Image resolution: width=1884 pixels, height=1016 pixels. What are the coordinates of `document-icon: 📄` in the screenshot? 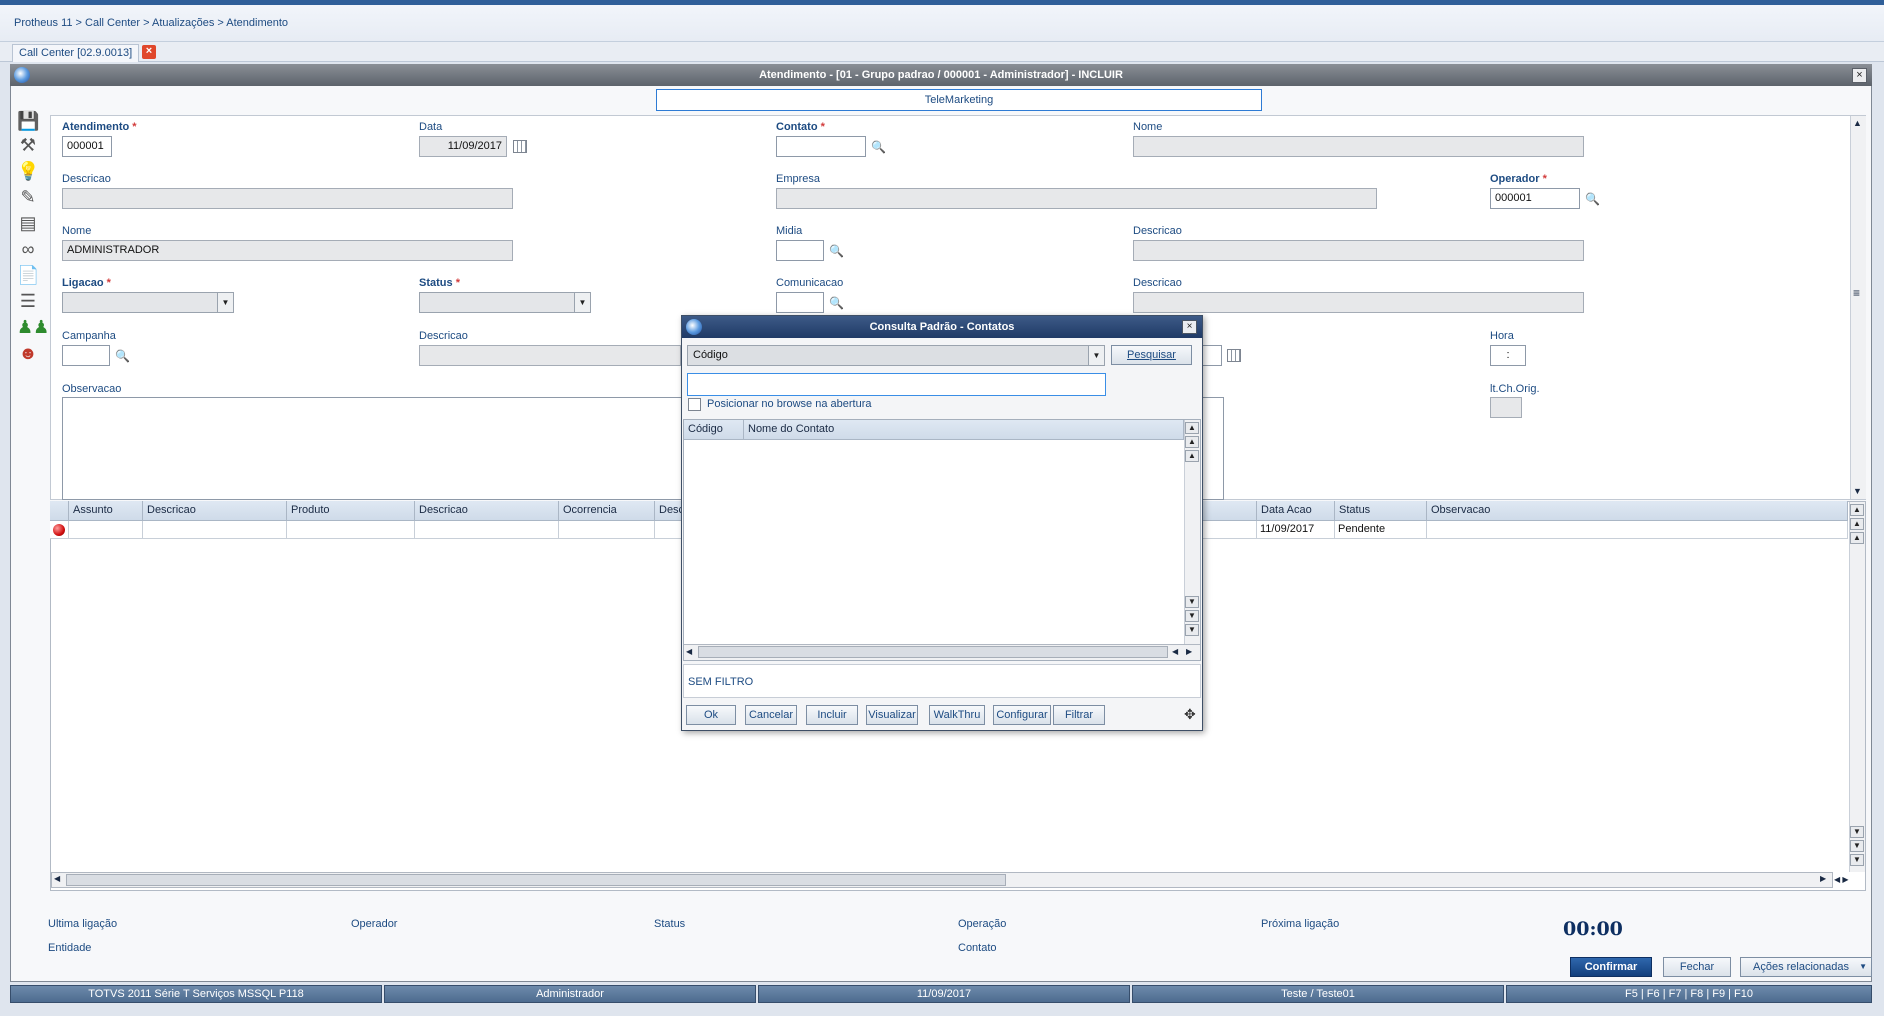 It's located at (28, 275).